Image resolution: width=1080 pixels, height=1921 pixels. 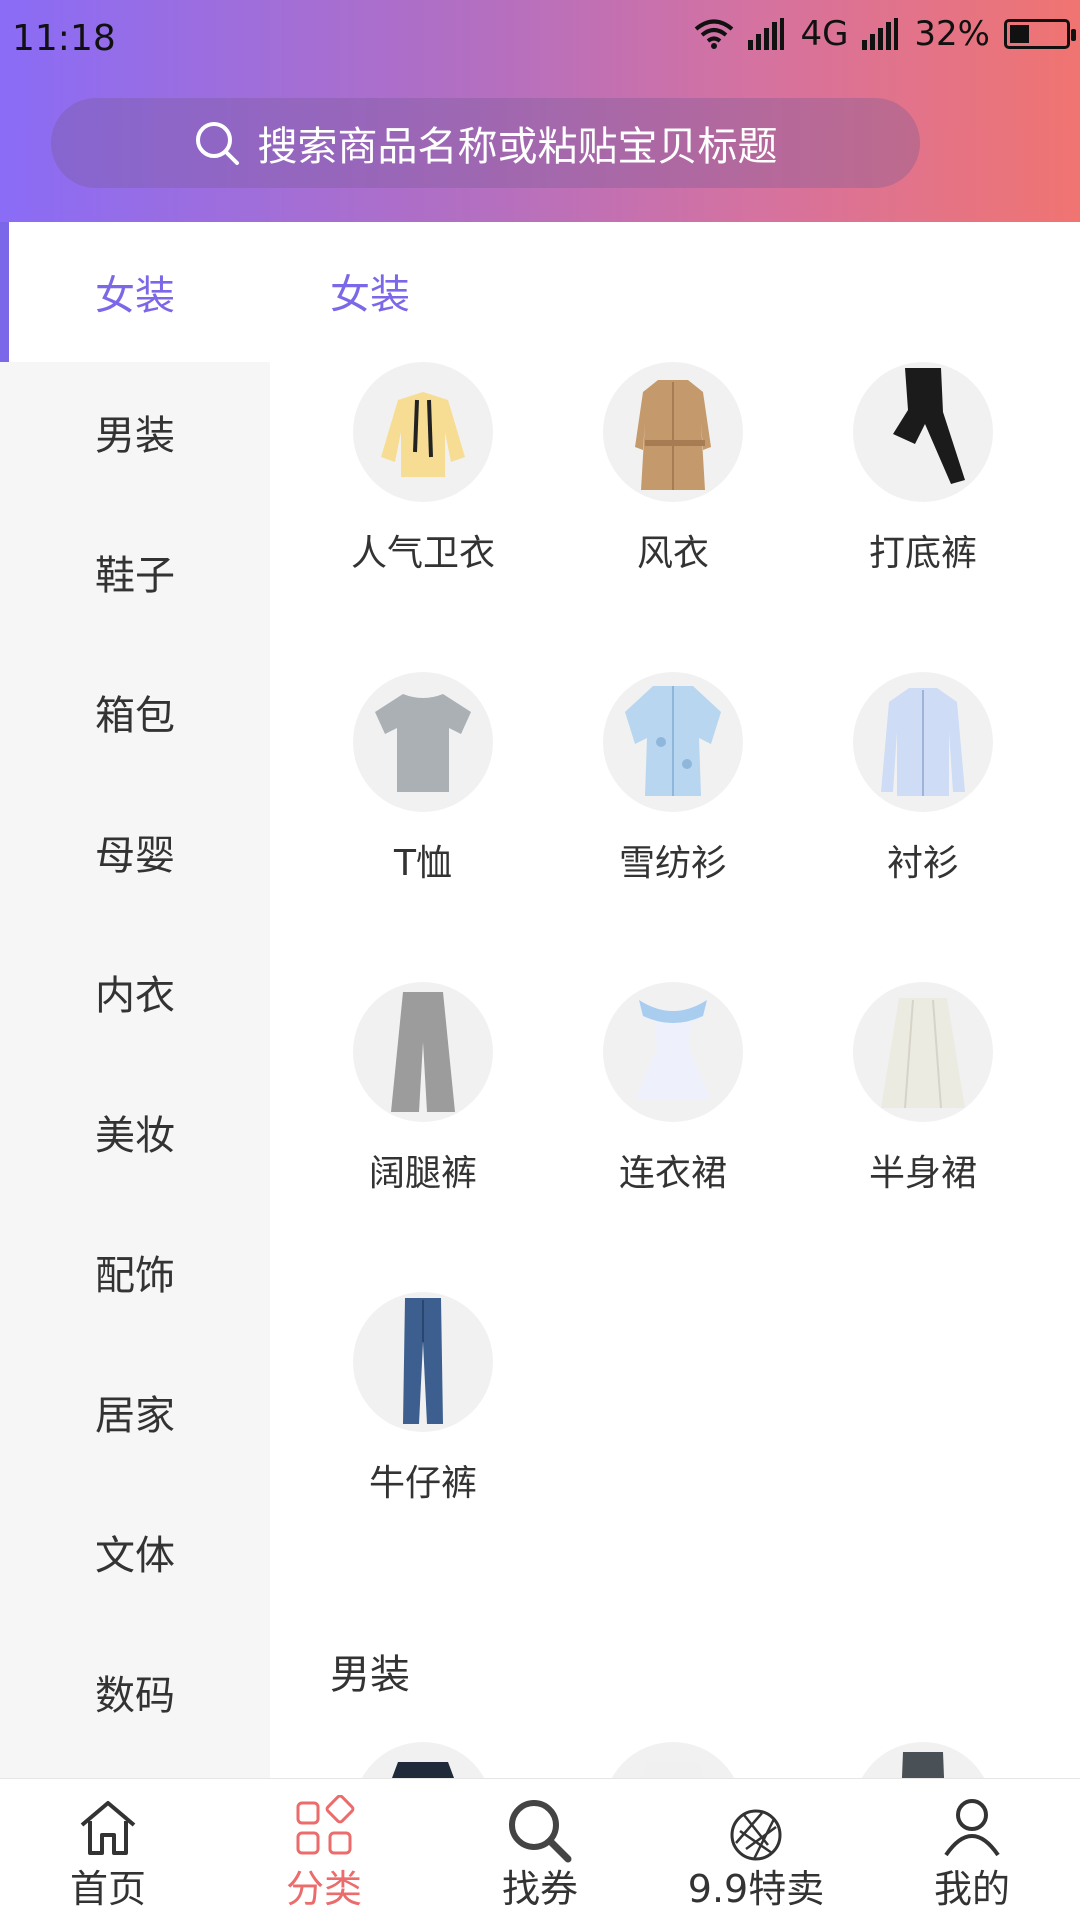 I want to click on category-item: T恤, so click(x=423, y=782).